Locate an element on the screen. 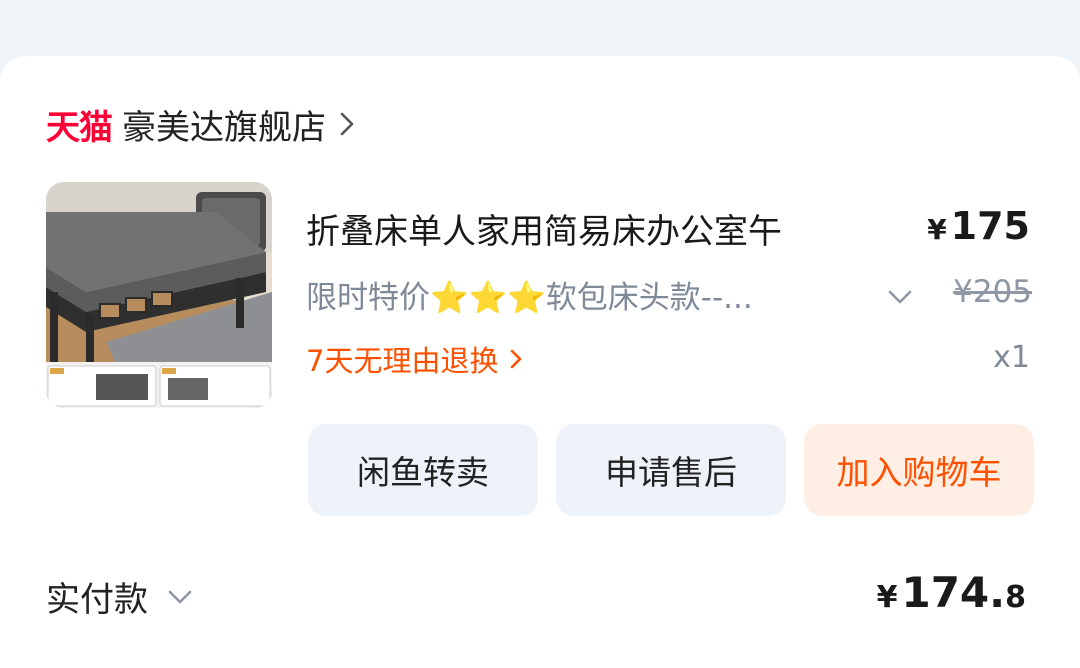 This screenshot has width=1080, height=668. payment-label-row: 实付款 is located at coordinates (120, 596).